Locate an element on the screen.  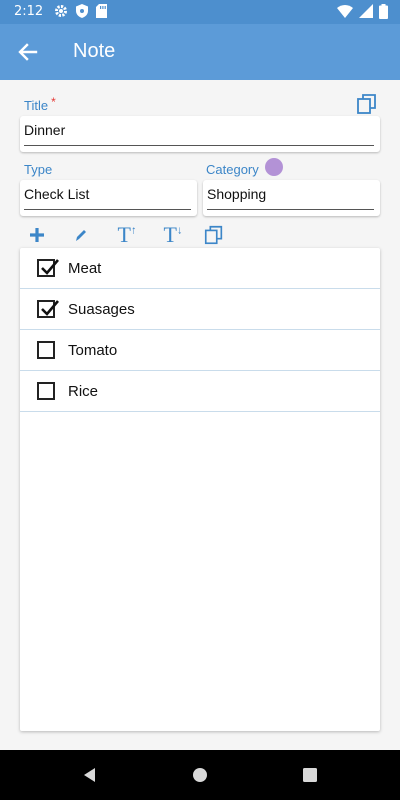
title-underline is located at coordinates (199, 145).